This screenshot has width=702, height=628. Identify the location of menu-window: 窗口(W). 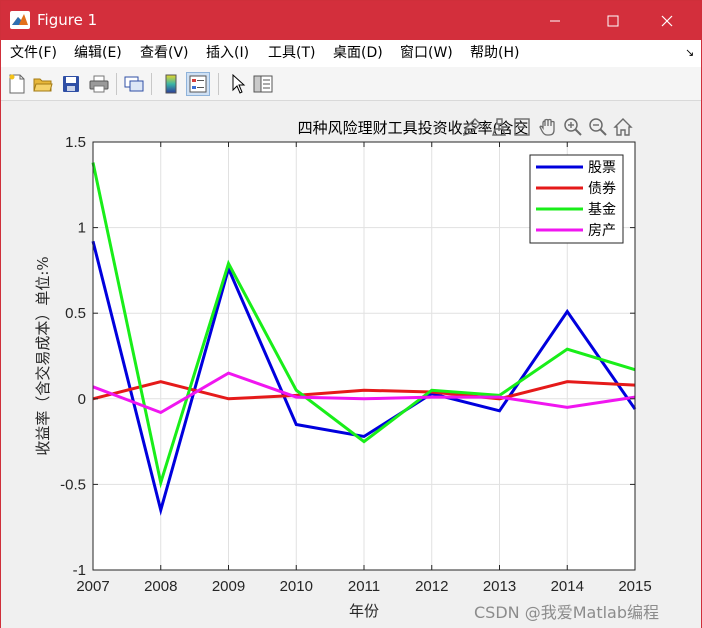
(426, 53).